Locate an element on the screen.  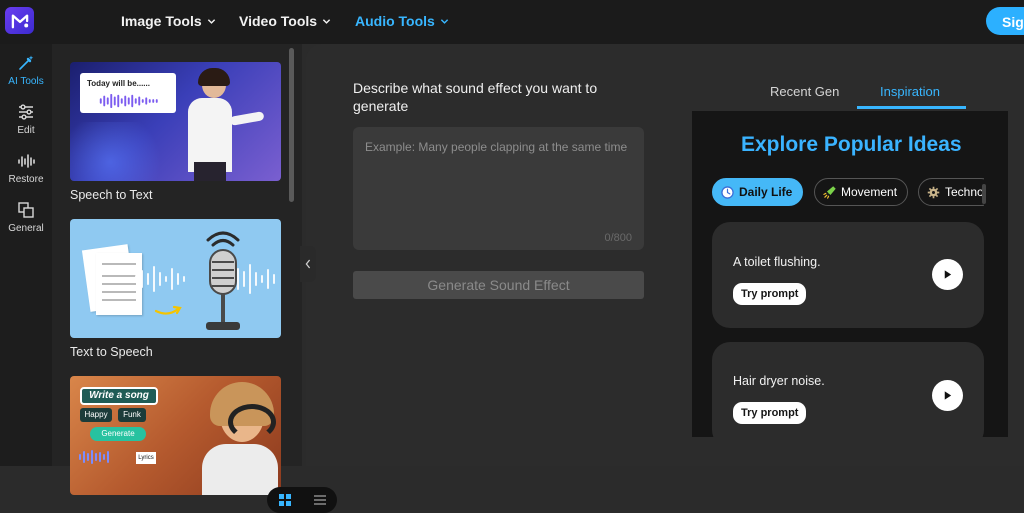
generate-sound-effect-button: Generate Sound Effect is located at coordinates (498, 285).